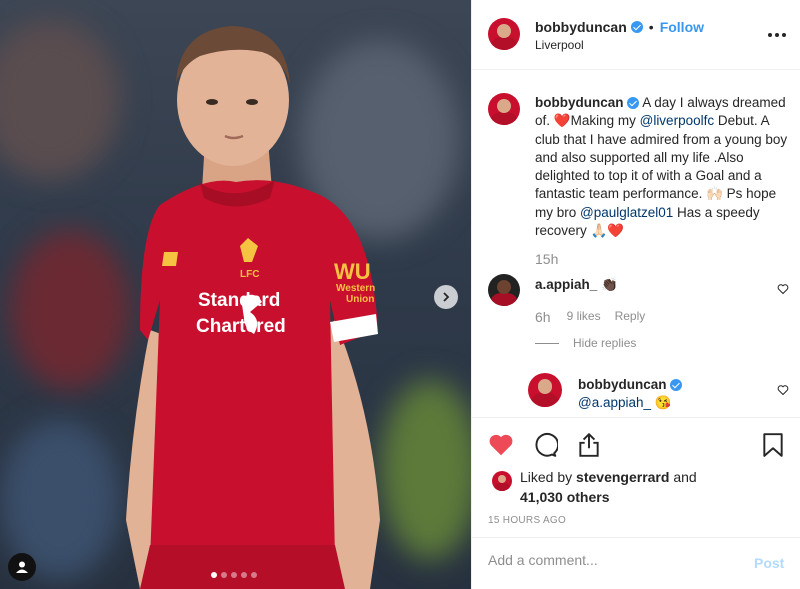 The width and height of the screenshot is (800, 589). I want to click on caption-author-avatar, so click(504, 109).